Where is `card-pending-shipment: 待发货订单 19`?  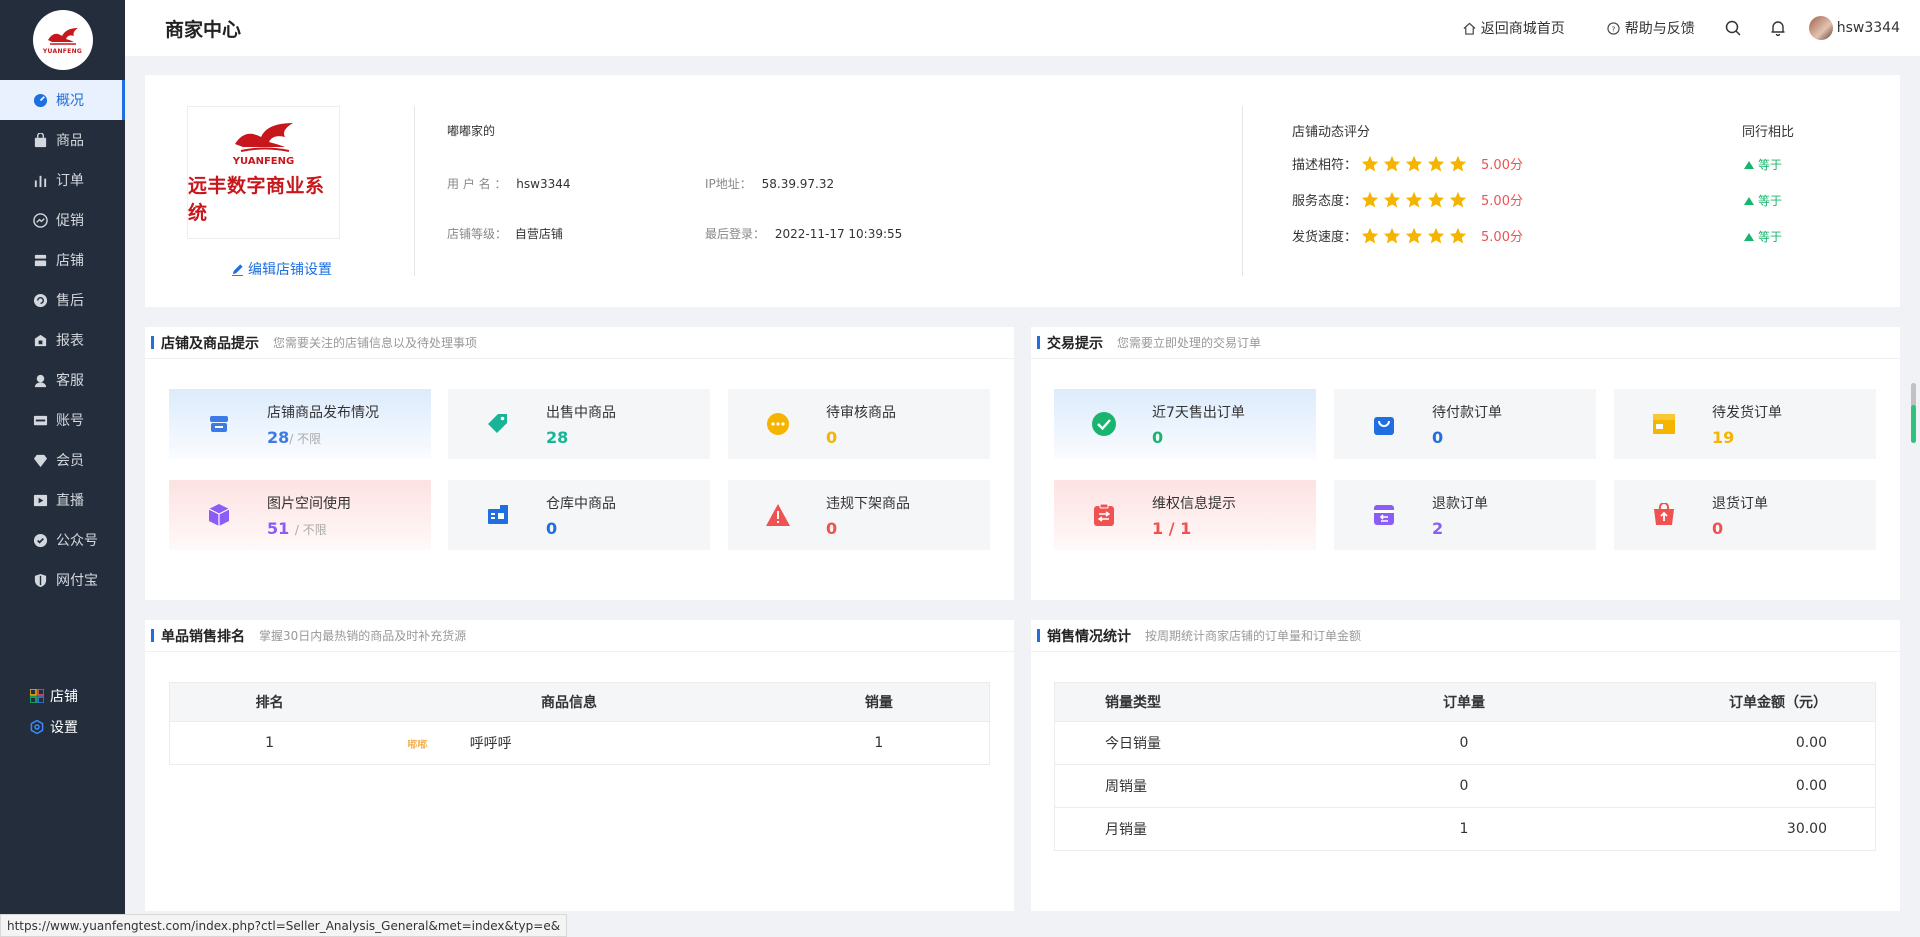 card-pending-shipment: 待发货订单 19 is located at coordinates (1745, 424).